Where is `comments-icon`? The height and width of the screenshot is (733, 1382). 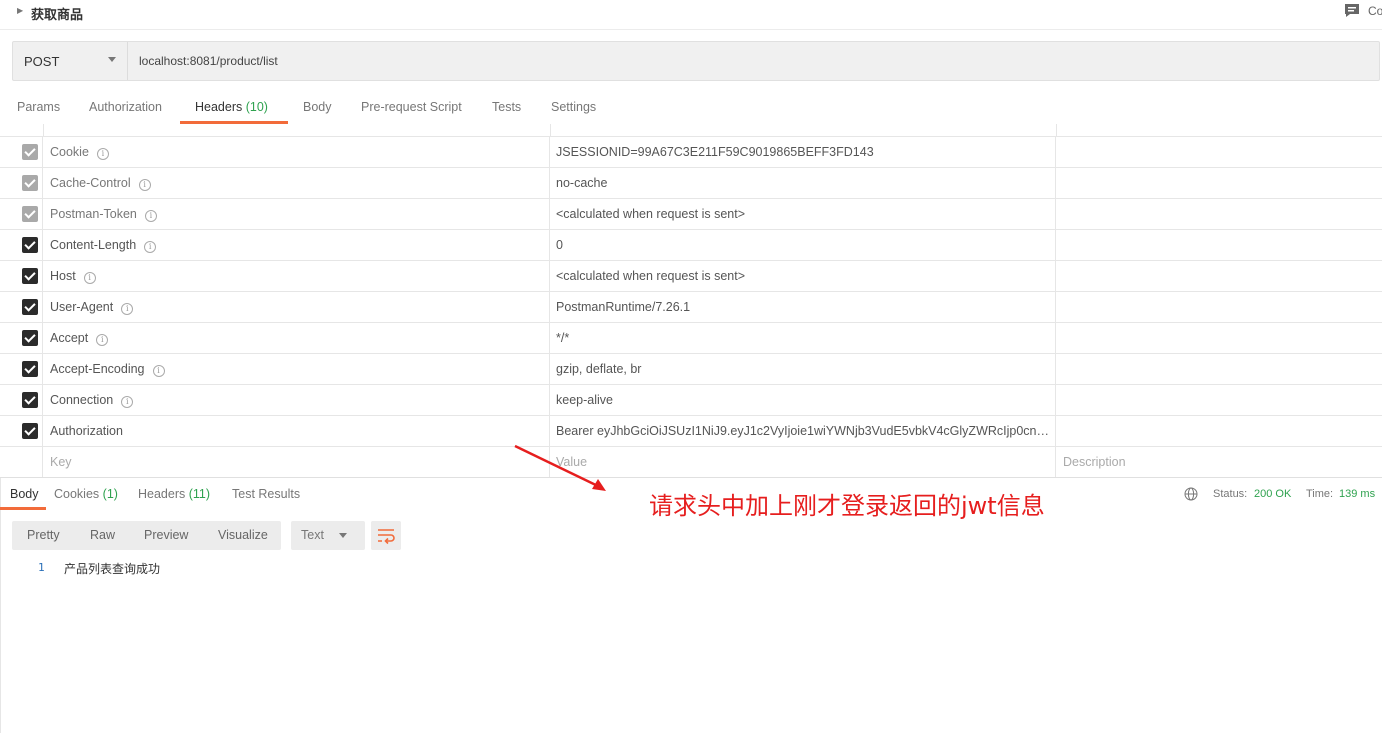
comments-icon is located at coordinates (1352, 10).